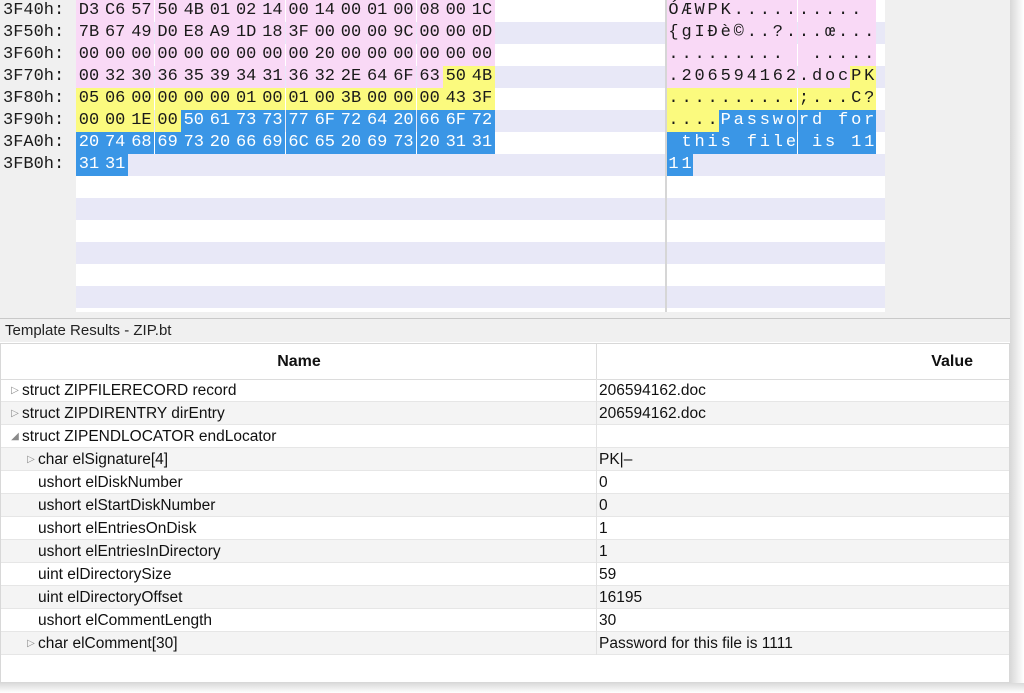 This screenshot has width=1024, height=693. What do you see at coordinates (482, 77) in the screenshot?
I see `hex-byte: 4B` at bounding box center [482, 77].